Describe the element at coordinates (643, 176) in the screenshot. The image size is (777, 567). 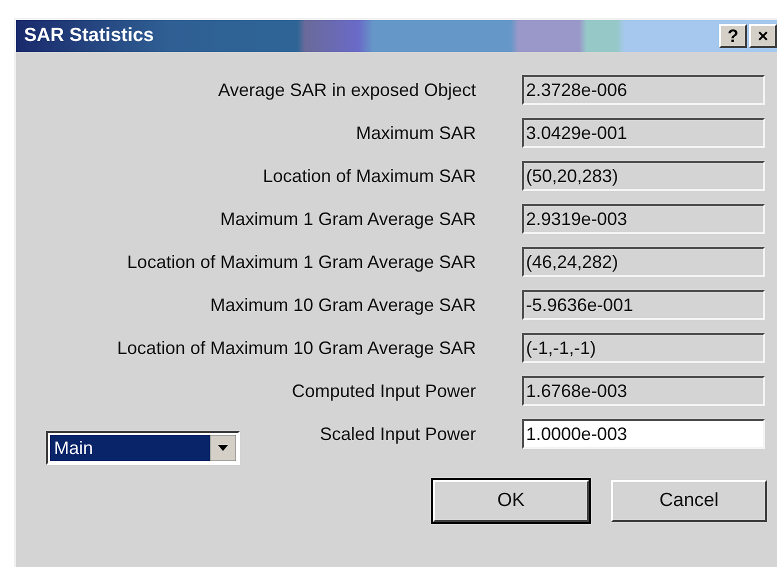
I see `value-field: (50,20,283)` at that location.